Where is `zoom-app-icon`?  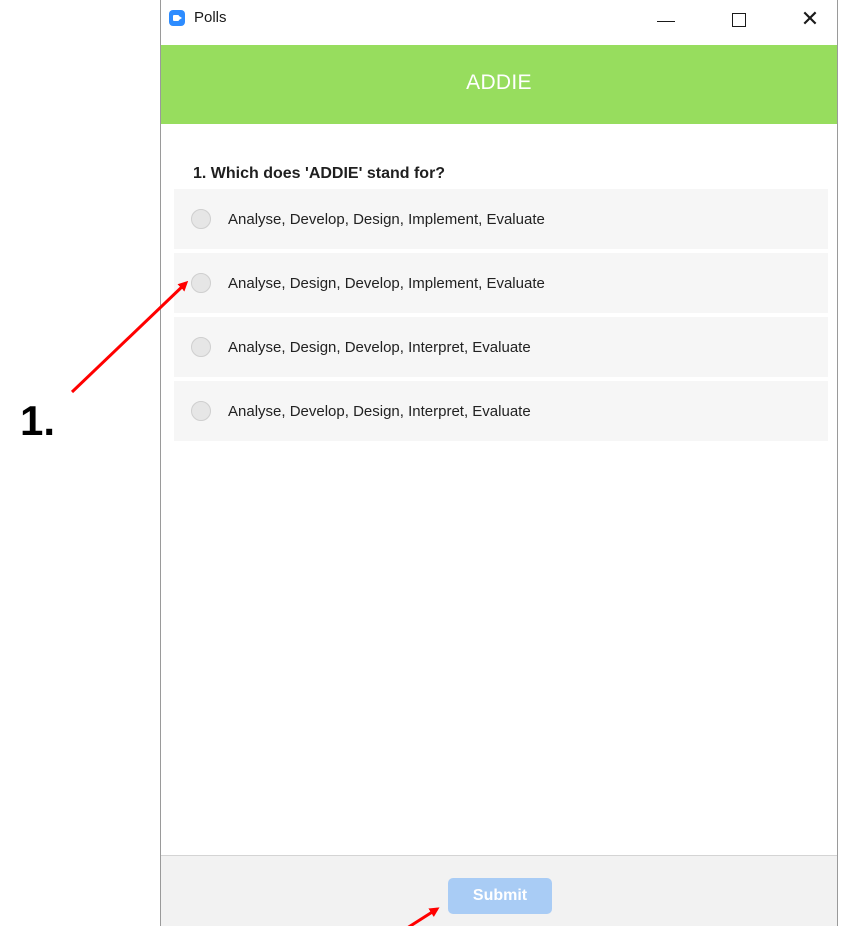 zoom-app-icon is located at coordinates (177, 18).